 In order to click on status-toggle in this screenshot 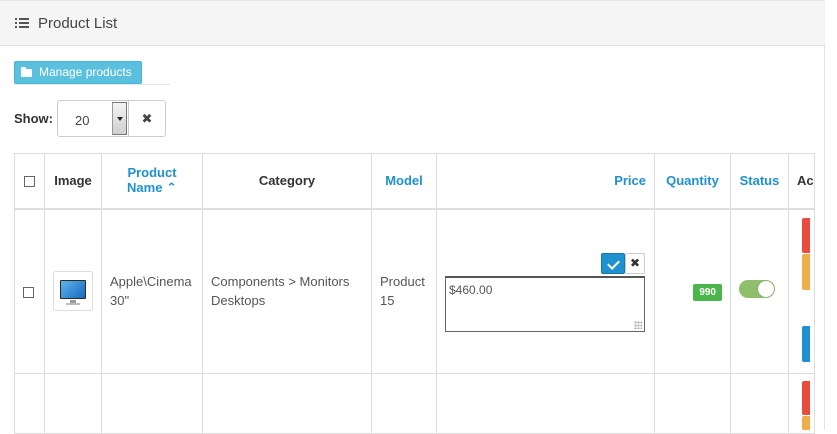, I will do `click(757, 288)`.